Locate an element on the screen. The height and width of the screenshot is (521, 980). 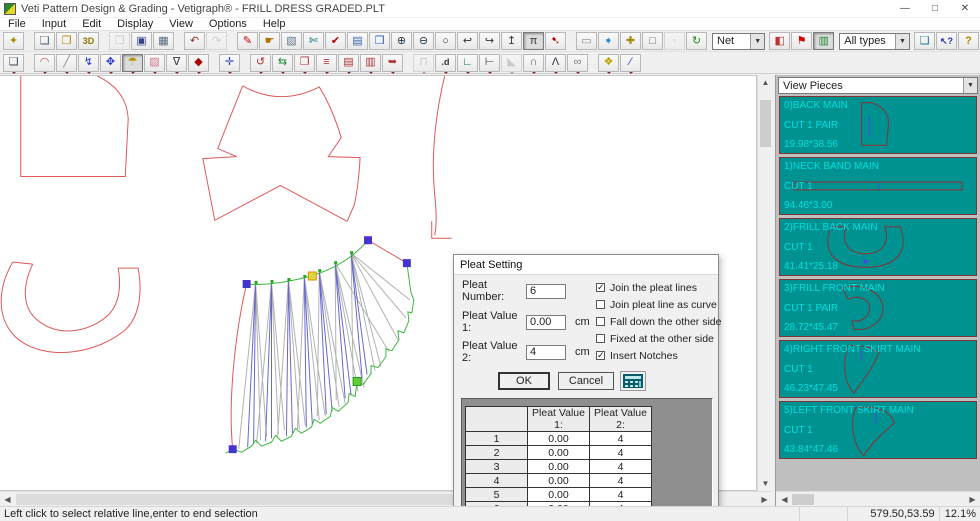
plot-button: ❑ is located at coordinates (924, 41).